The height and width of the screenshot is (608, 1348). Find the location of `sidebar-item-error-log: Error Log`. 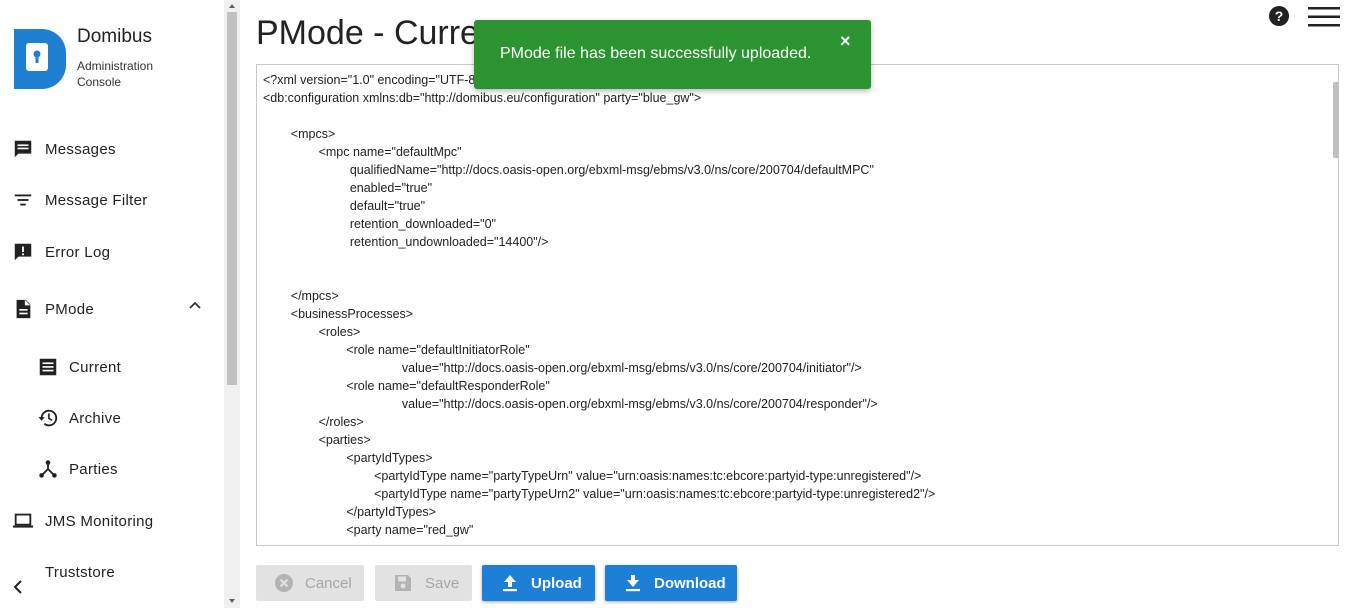

sidebar-item-error-log: Error Log is located at coordinates (112, 252).